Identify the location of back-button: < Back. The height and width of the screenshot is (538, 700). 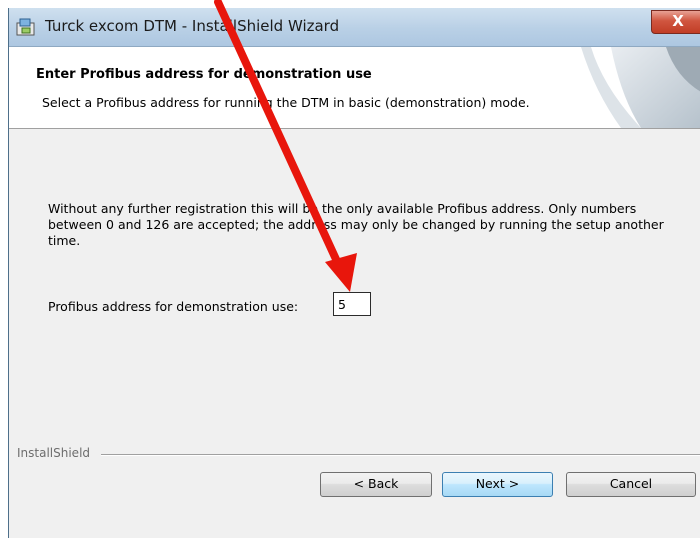
(376, 484).